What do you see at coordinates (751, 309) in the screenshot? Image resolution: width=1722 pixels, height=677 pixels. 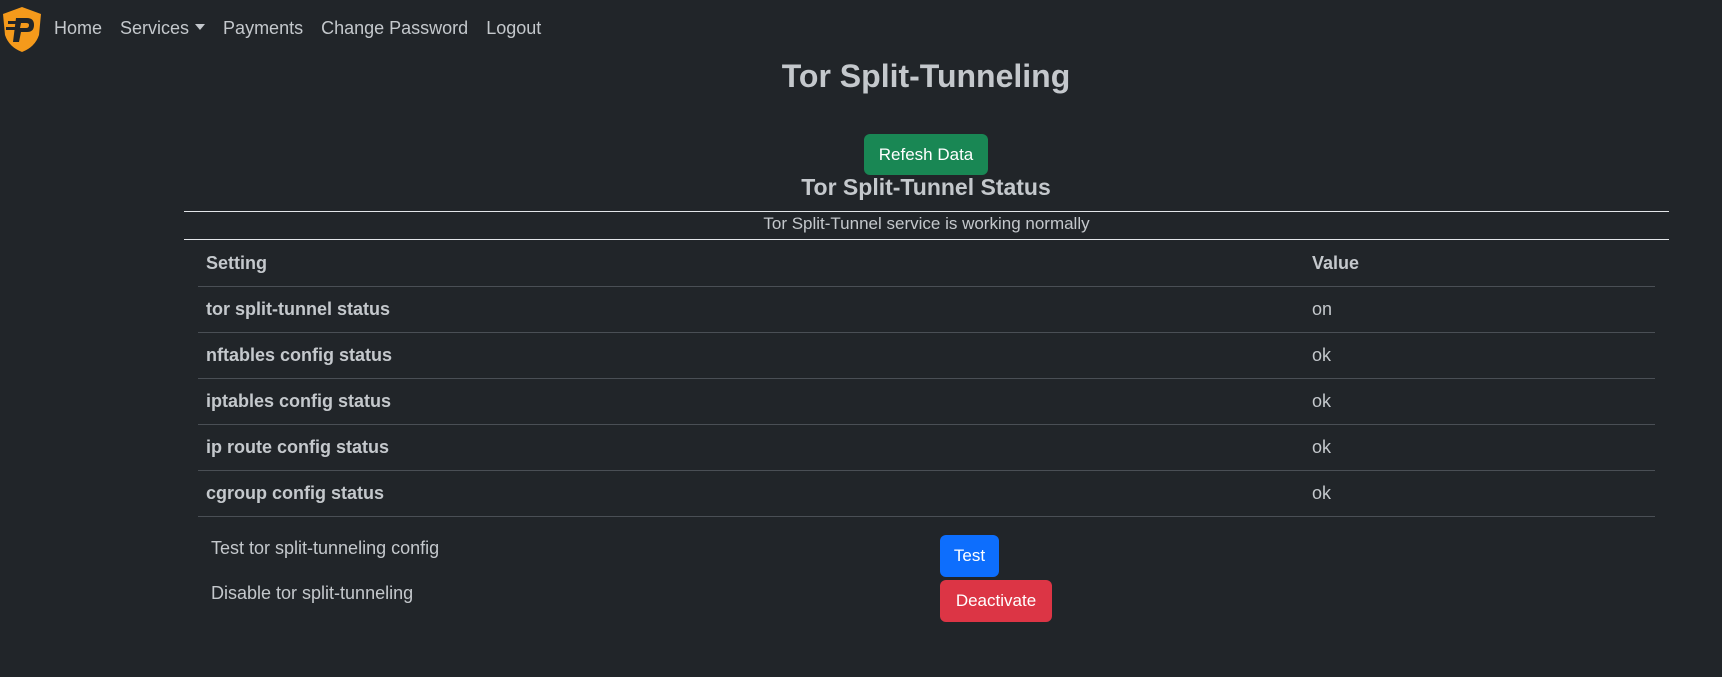 I see `setting-name: tor split-tunnel status` at bounding box center [751, 309].